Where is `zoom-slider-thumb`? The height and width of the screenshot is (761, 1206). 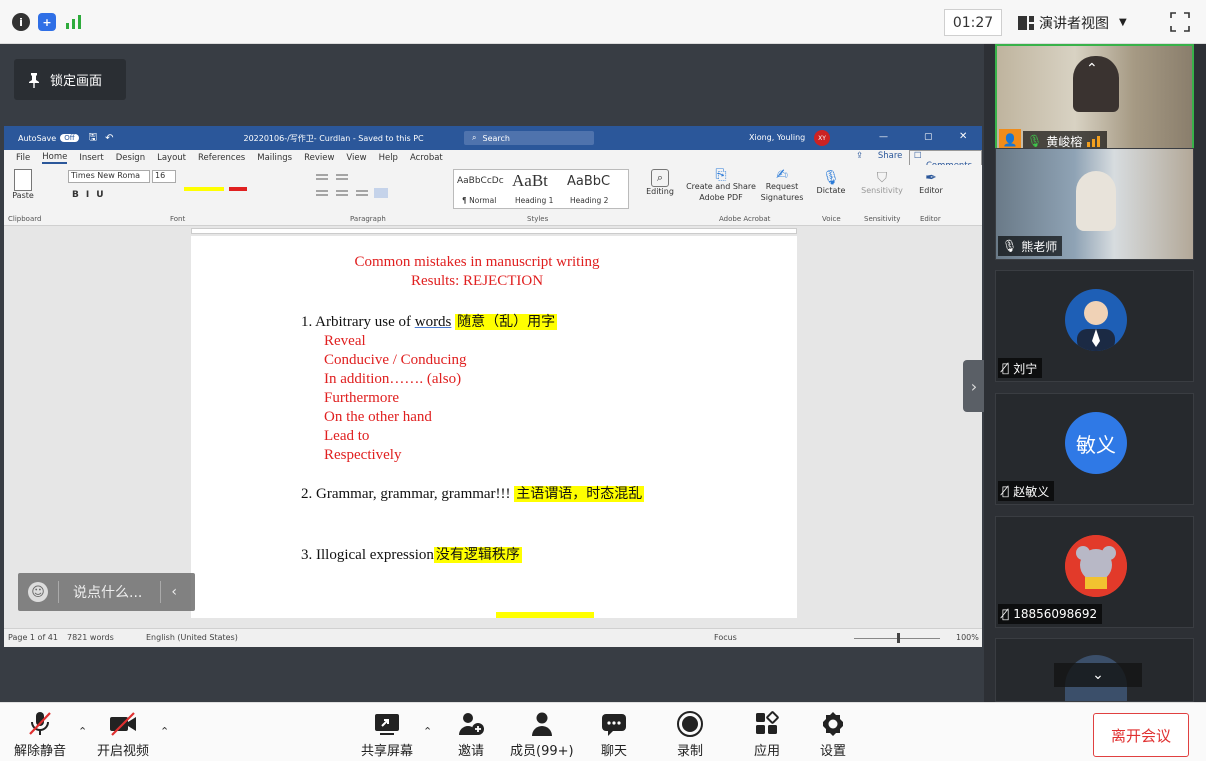
zoom-slider-thumb is located at coordinates (898, 638).